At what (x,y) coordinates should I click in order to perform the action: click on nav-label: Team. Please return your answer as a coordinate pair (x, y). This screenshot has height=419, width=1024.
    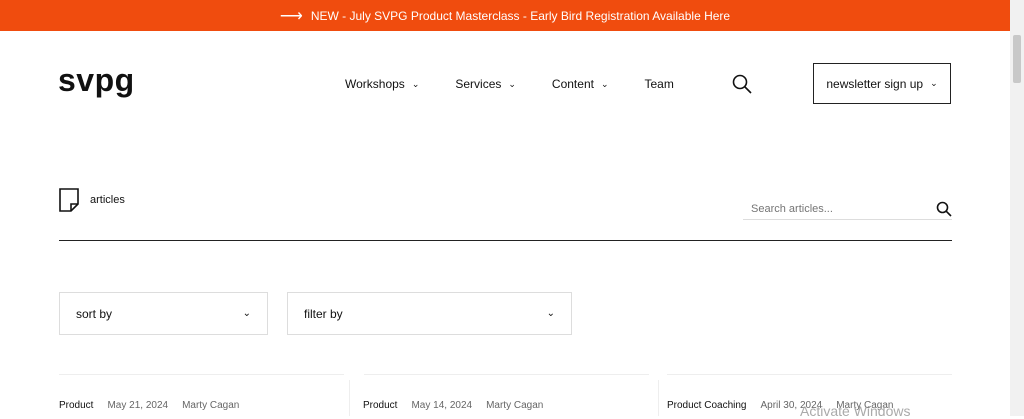
    Looking at the image, I should click on (659, 84).